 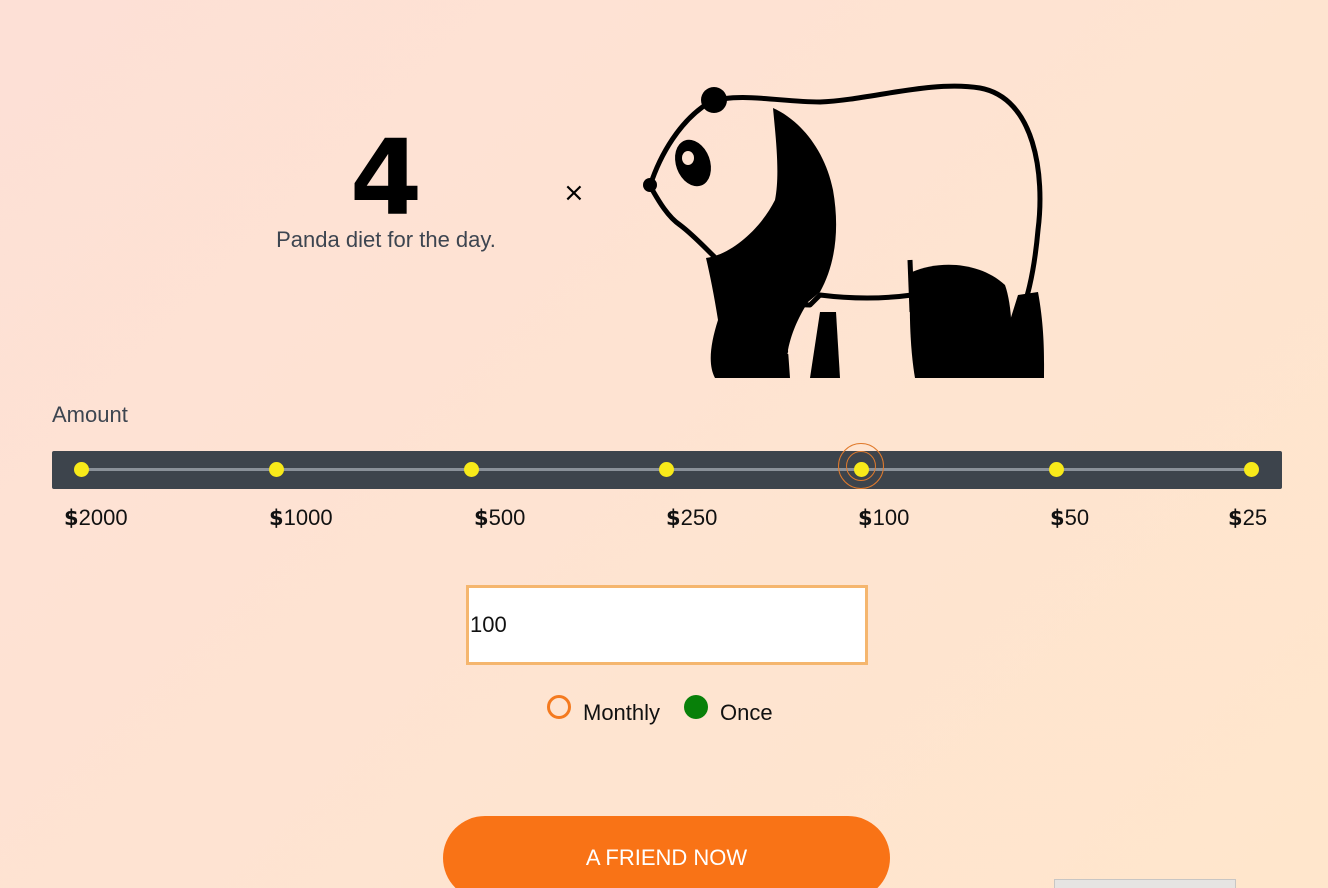 I want to click on amount-input, so click(x=667, y=625).